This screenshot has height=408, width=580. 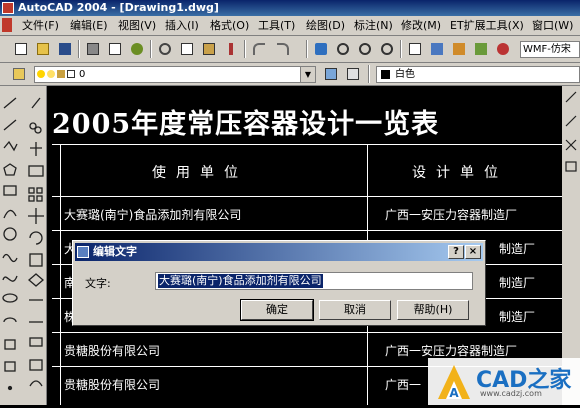 I want to click on column-header-user: 使用单位, so click(x=200, y=173).